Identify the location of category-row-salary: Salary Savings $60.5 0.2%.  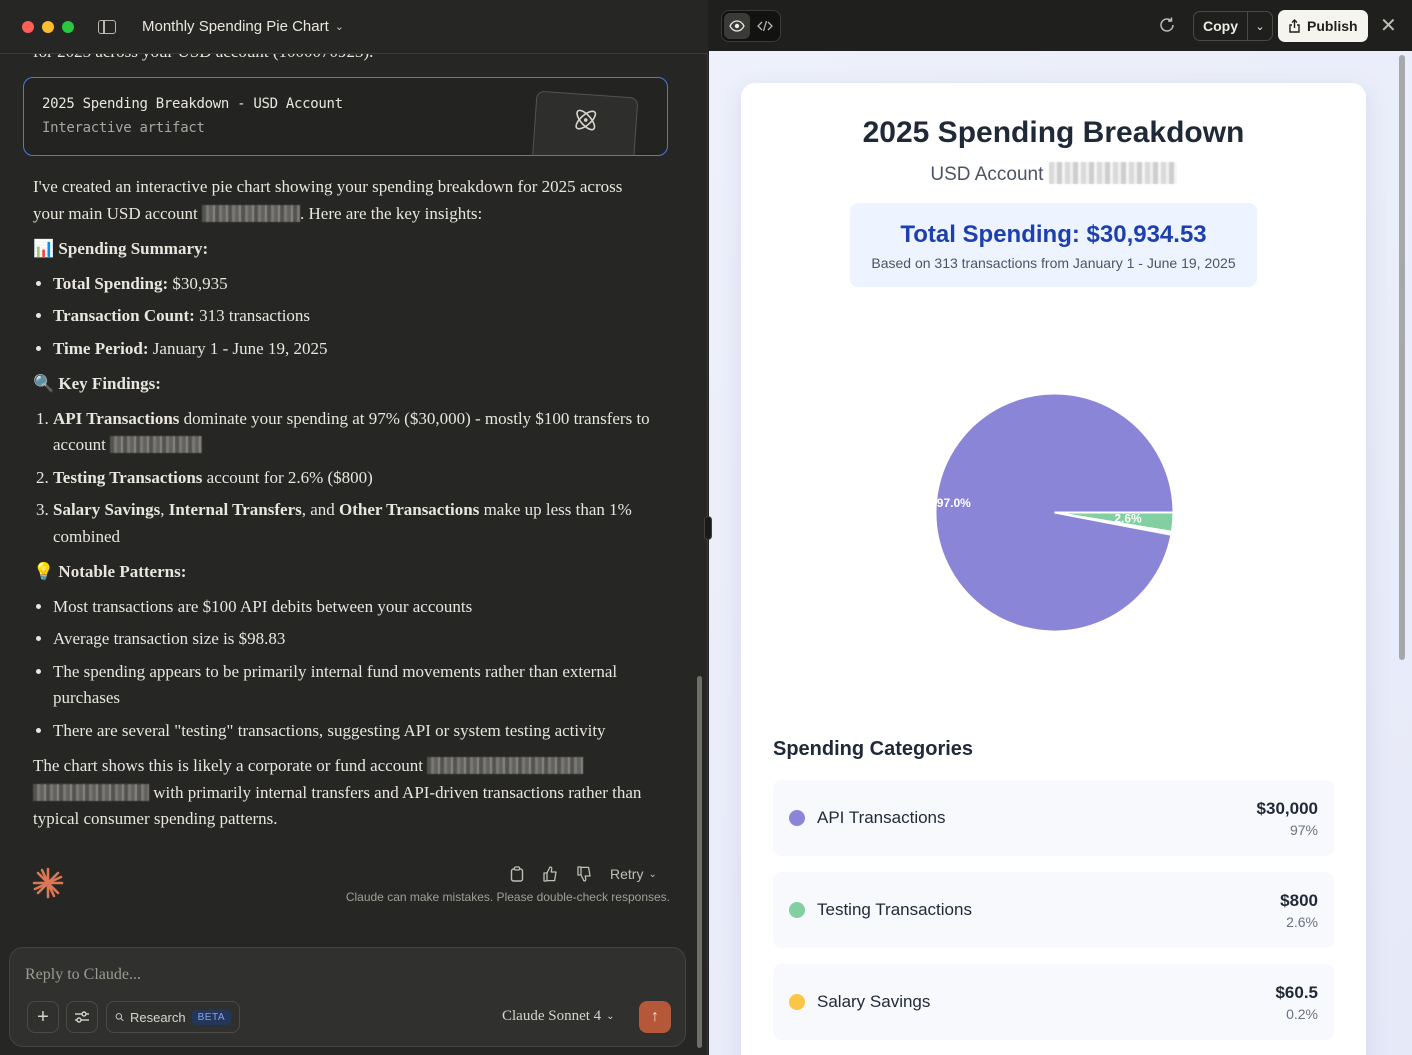
(1053, 1002).